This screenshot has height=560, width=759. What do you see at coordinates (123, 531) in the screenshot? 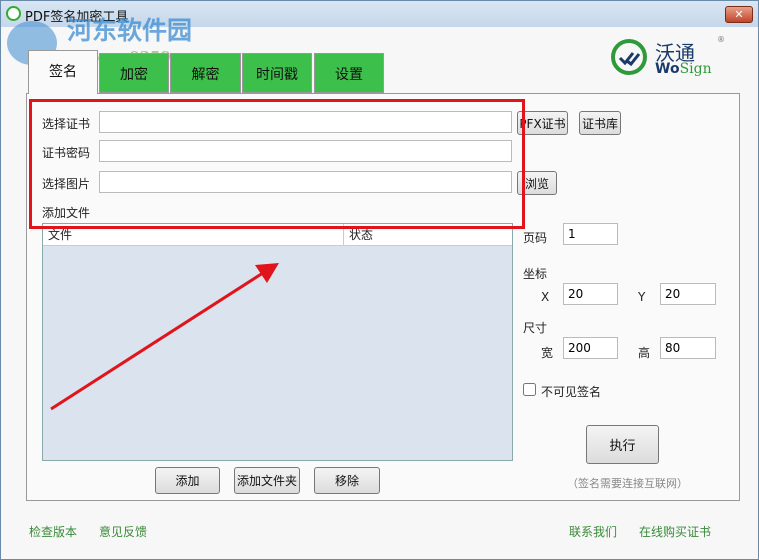
I see `feedback-link: 意见反馈` at bounding box center [123, 531].